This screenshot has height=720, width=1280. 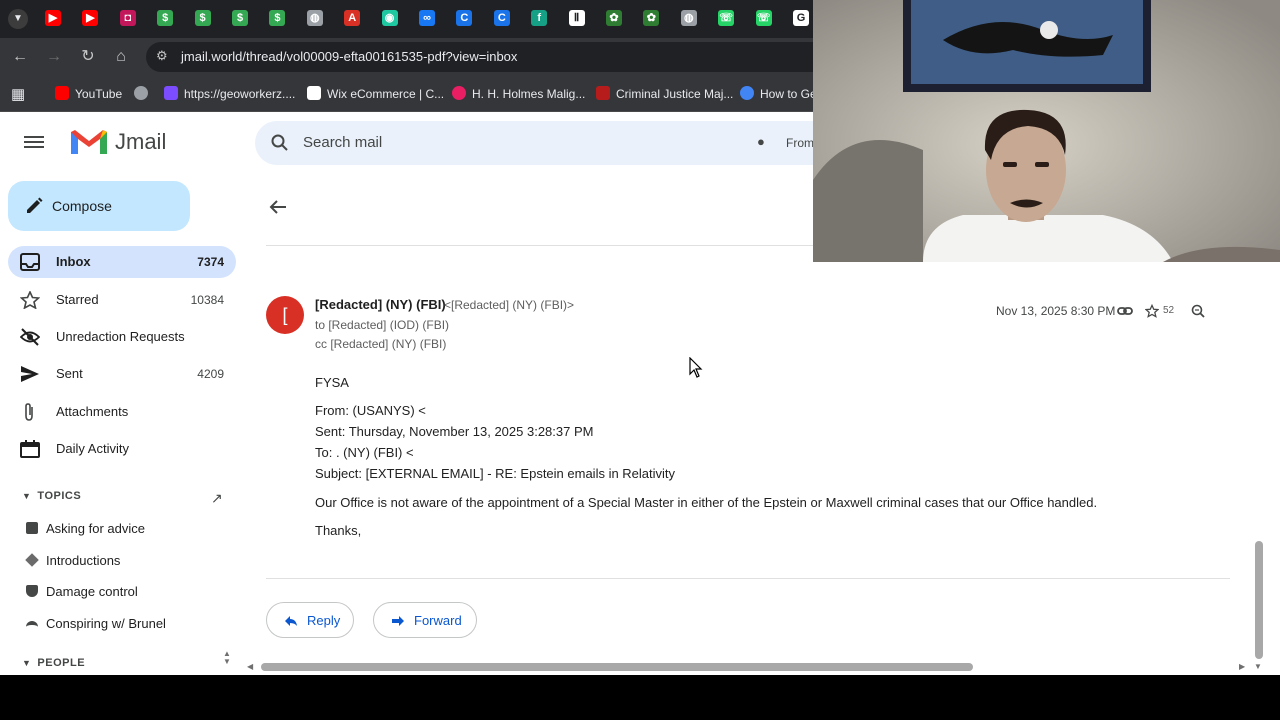 I want to click on criminal-justice-icon, so click(x=603, y=93).